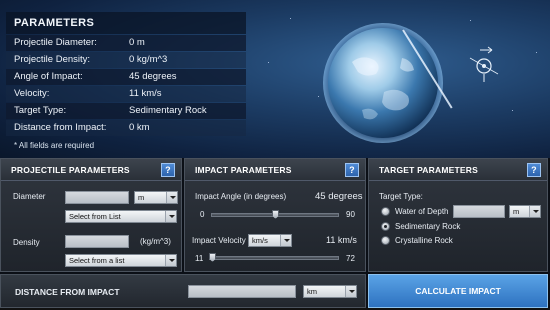  Describe the element at coordinates (97, 260) in the screenshot. I see `density-list-value: Select from a list` at that location.